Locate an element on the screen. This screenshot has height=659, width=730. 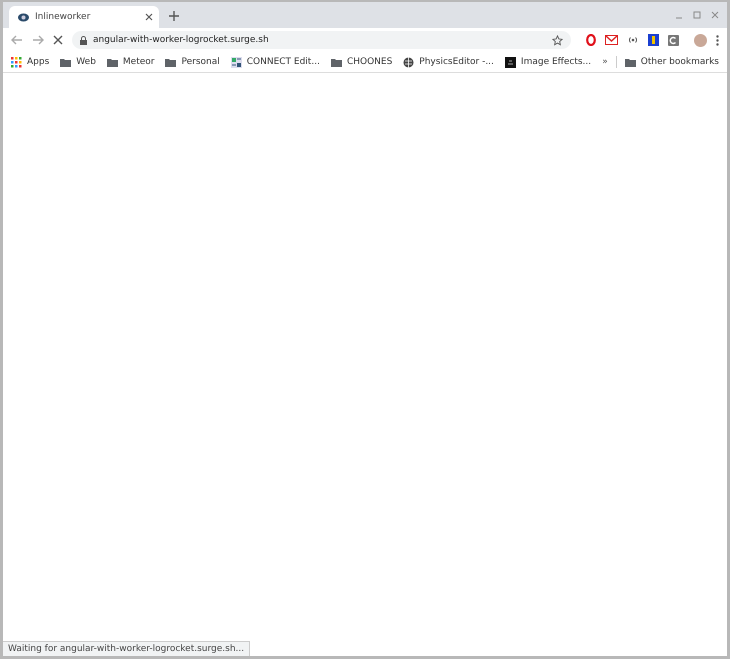
square-extension-icon is located at coordinates (673, 40).